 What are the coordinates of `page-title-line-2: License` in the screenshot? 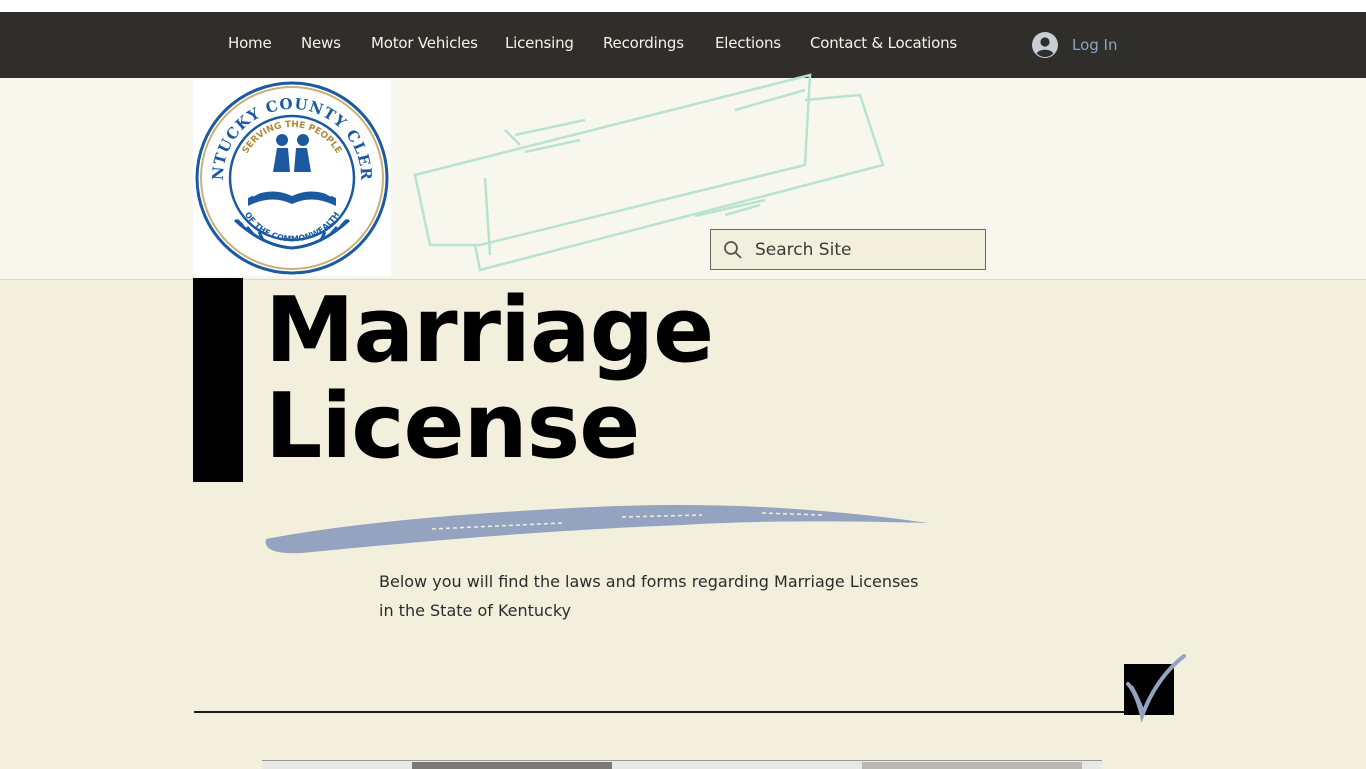 It's located at (452, 426).